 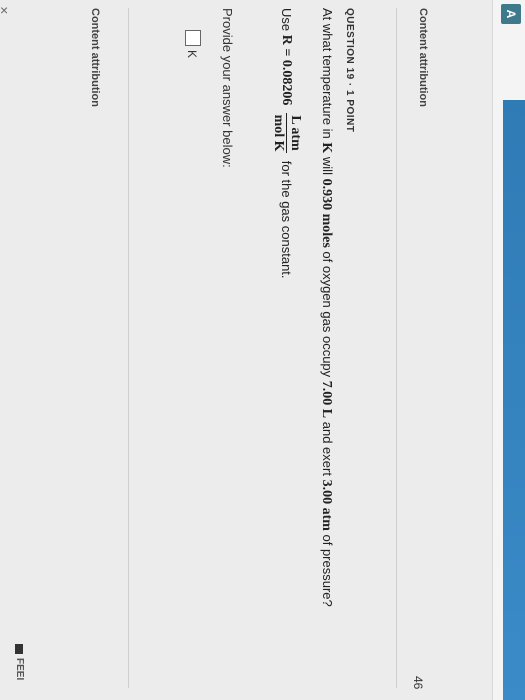 What do you see at coordinates (192, 54) in the screenshot?
I see `answer-unit: K` at bounding box center [192, 54].